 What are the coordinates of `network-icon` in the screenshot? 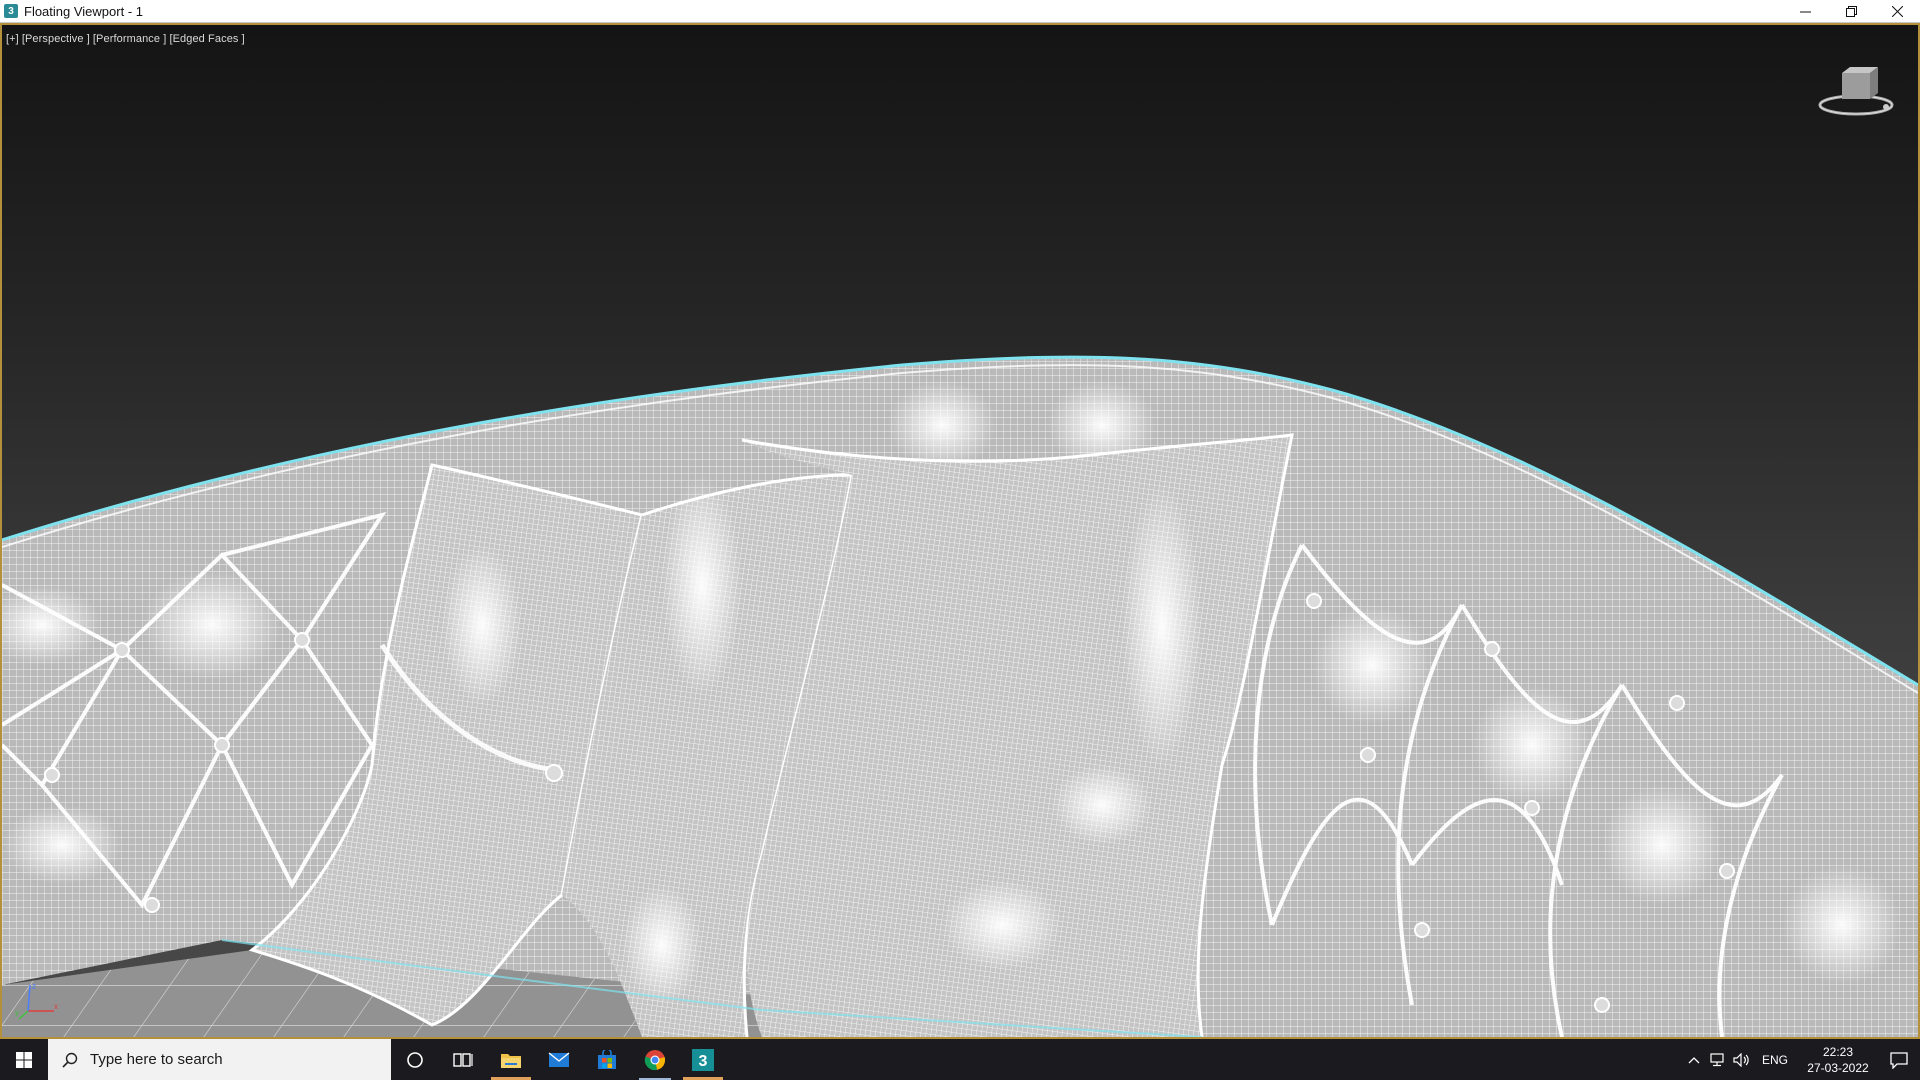 It's located at (1717, 1059).